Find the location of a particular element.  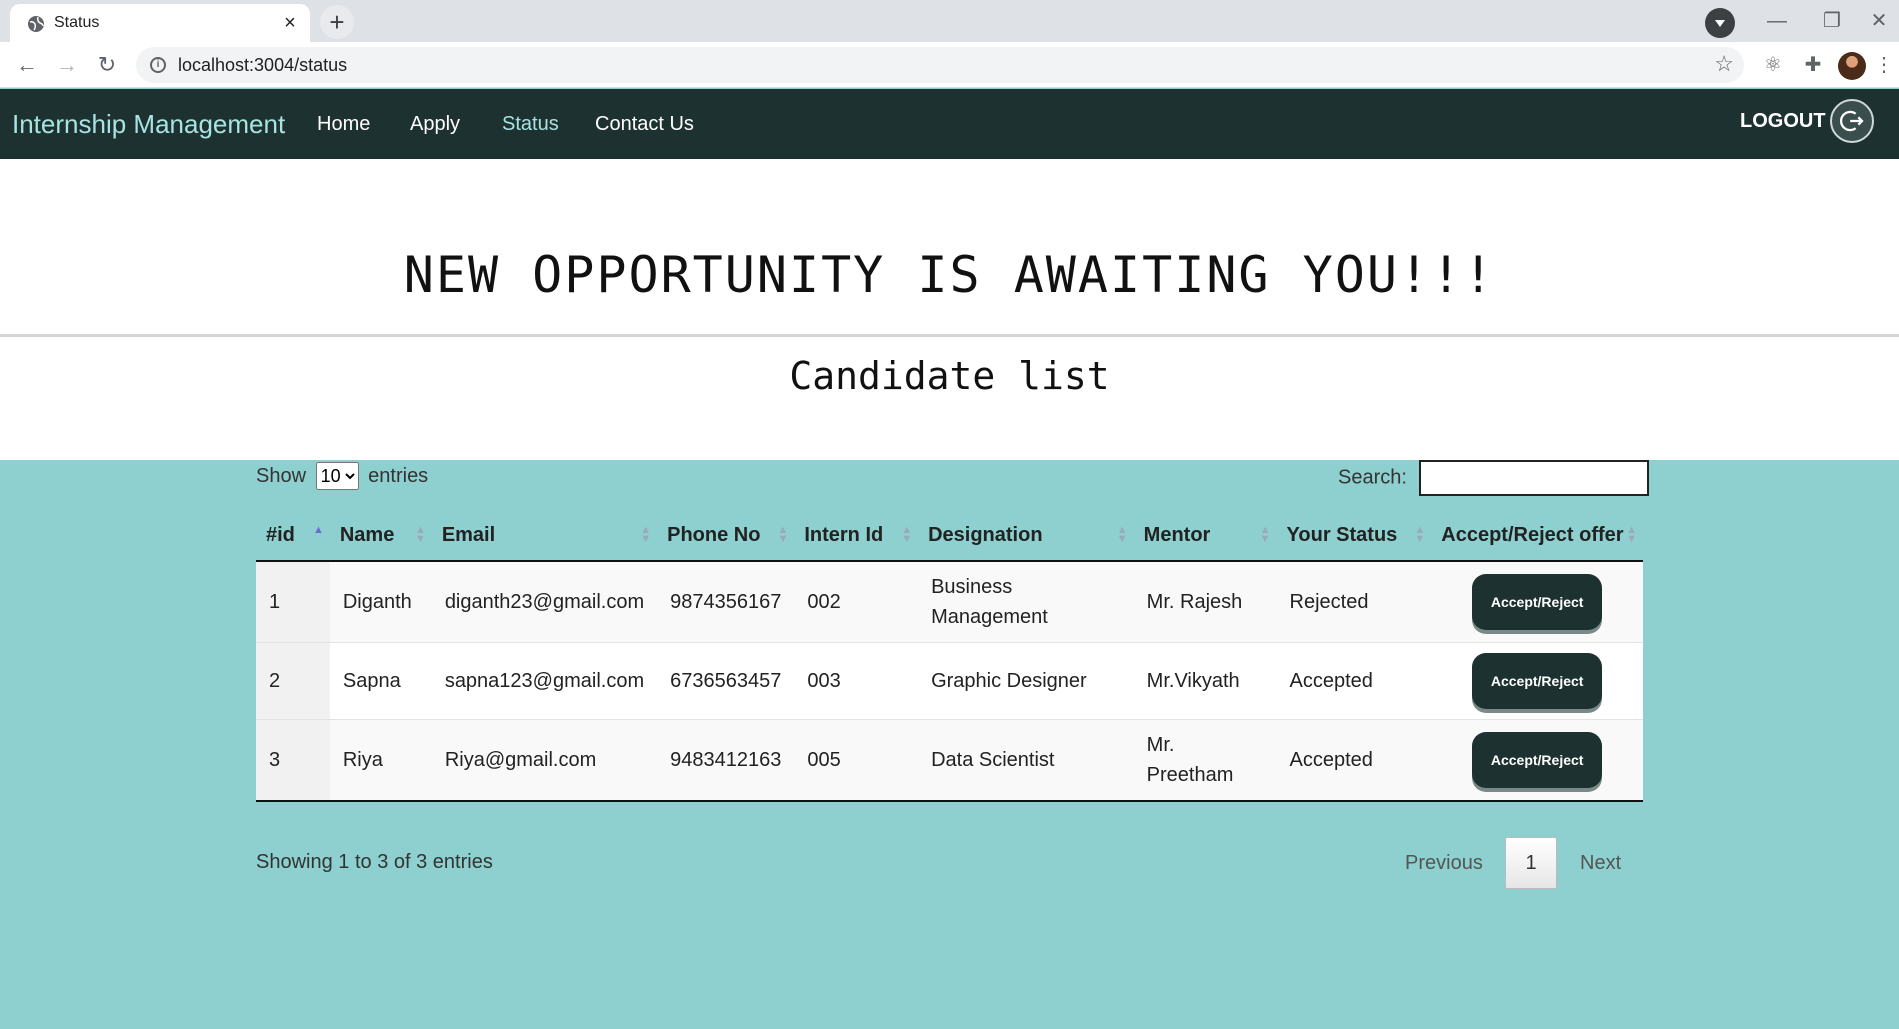

pagination-next: Next is located at coordinates (1600, 863).